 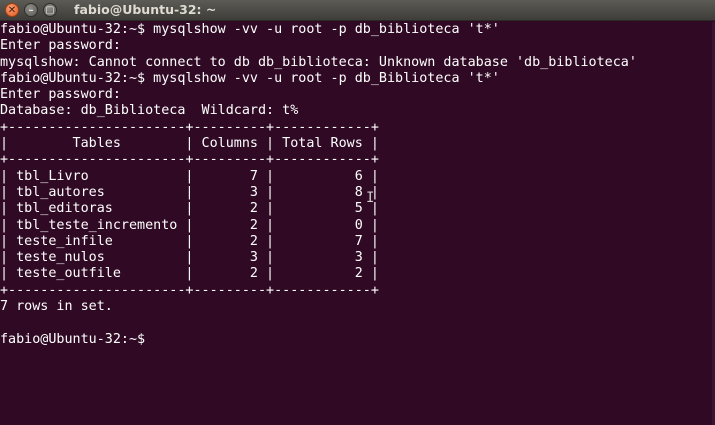 What do you see at coordinates (357, 10) in the screenshot?
I see `title-bar: ✕ – ▢ fabio@Ubuntu-32: ~` at bounding box center [357, 10].